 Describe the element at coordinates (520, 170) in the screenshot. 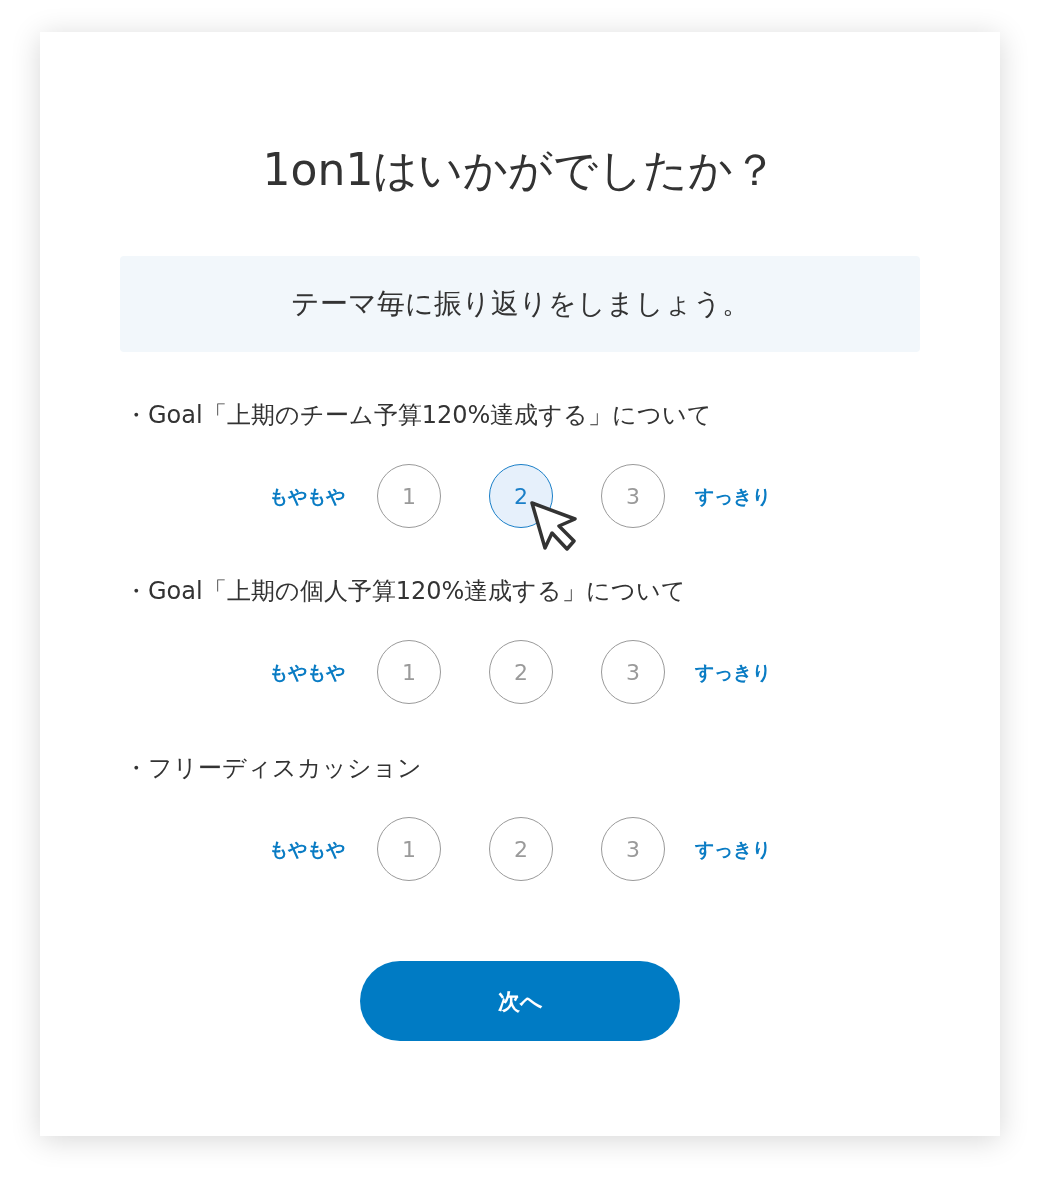

I see `page-title: 1on1はいかがでしたか？` at that location.